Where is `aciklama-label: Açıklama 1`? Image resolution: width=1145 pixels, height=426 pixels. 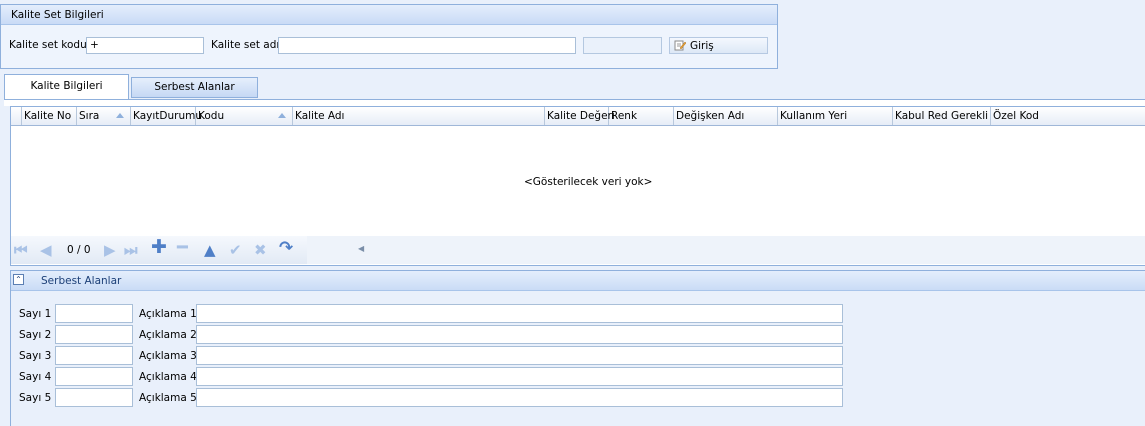
aciklama-label: Açıklama 1 is located at coordinates (168, 314).